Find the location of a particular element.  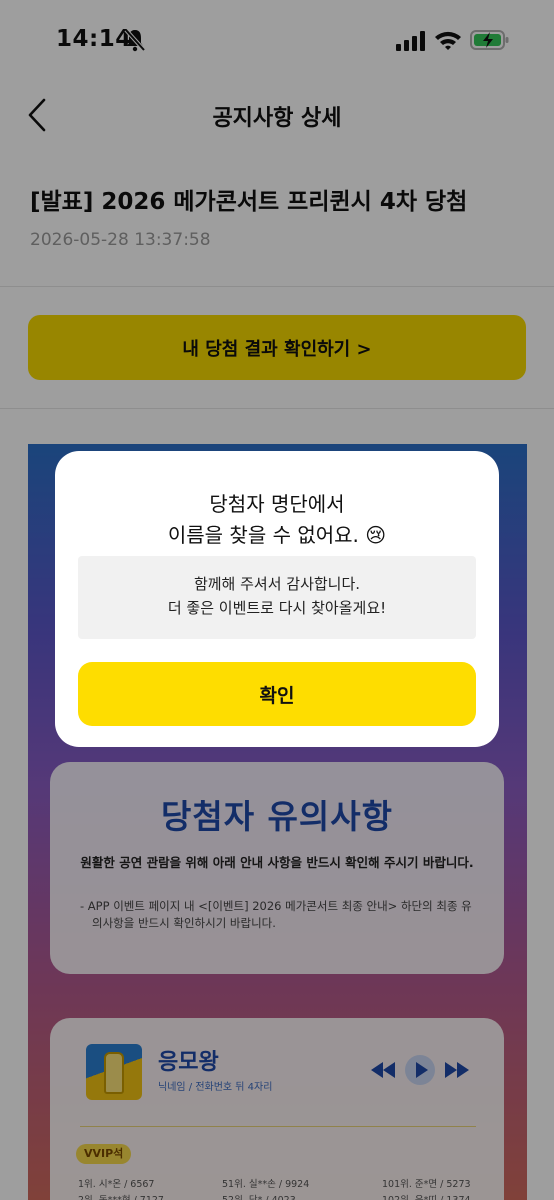

dialog-info-line1: 함께해 주셔서 감사합니다. is located at coordinates (277, 584).